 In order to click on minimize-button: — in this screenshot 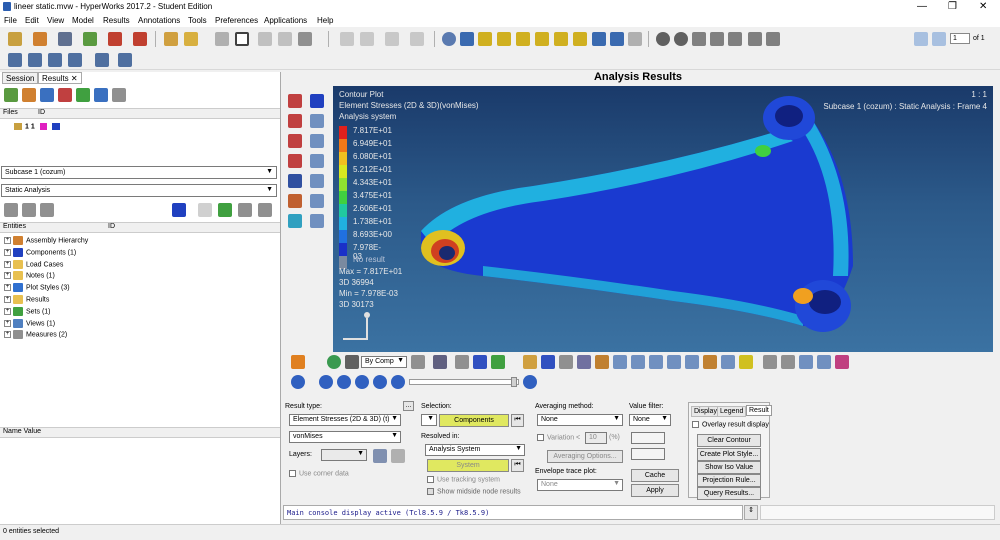, I will do `click(922, 6)`.